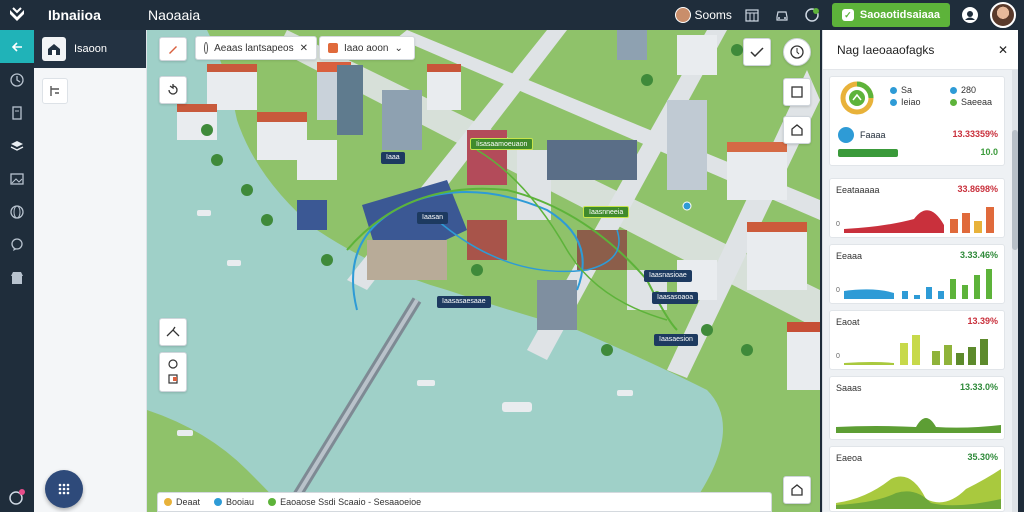 This screenshot has width=1024, height=512. Describe the element at coordinates (351, 502) in the screenshot. I see `legend-label: Eaoaose Ssdi Scaaio - Sesaaoeioe` at that location.